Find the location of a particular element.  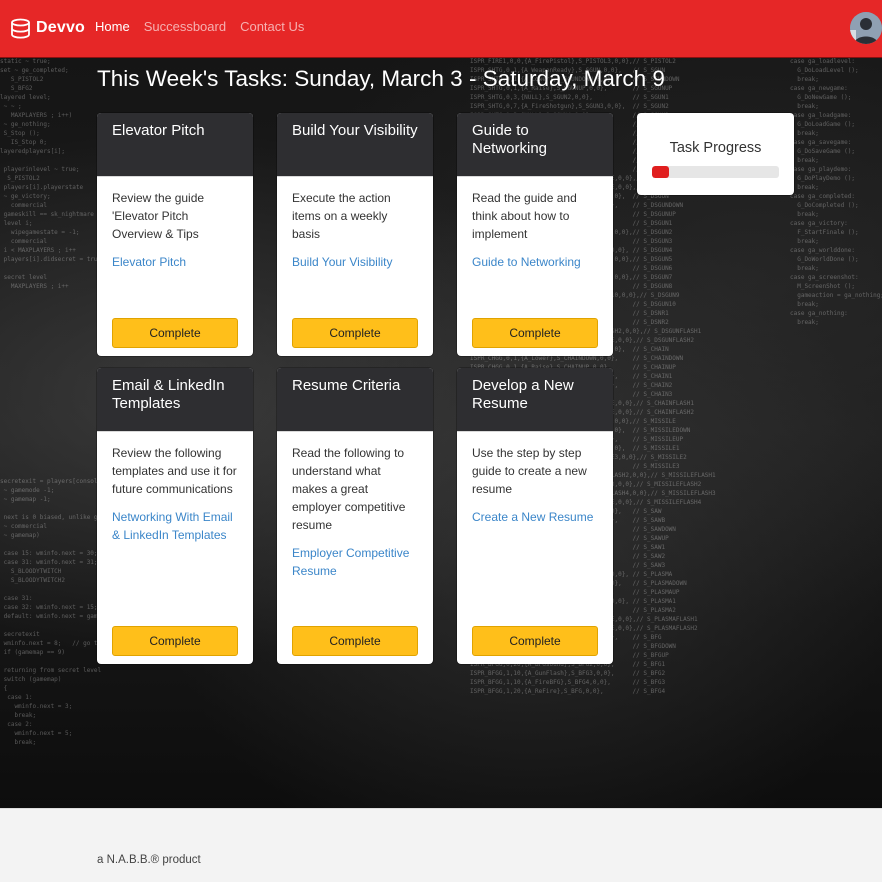

task-progress-panel: Task Progress is located at coordinates (715, 154).